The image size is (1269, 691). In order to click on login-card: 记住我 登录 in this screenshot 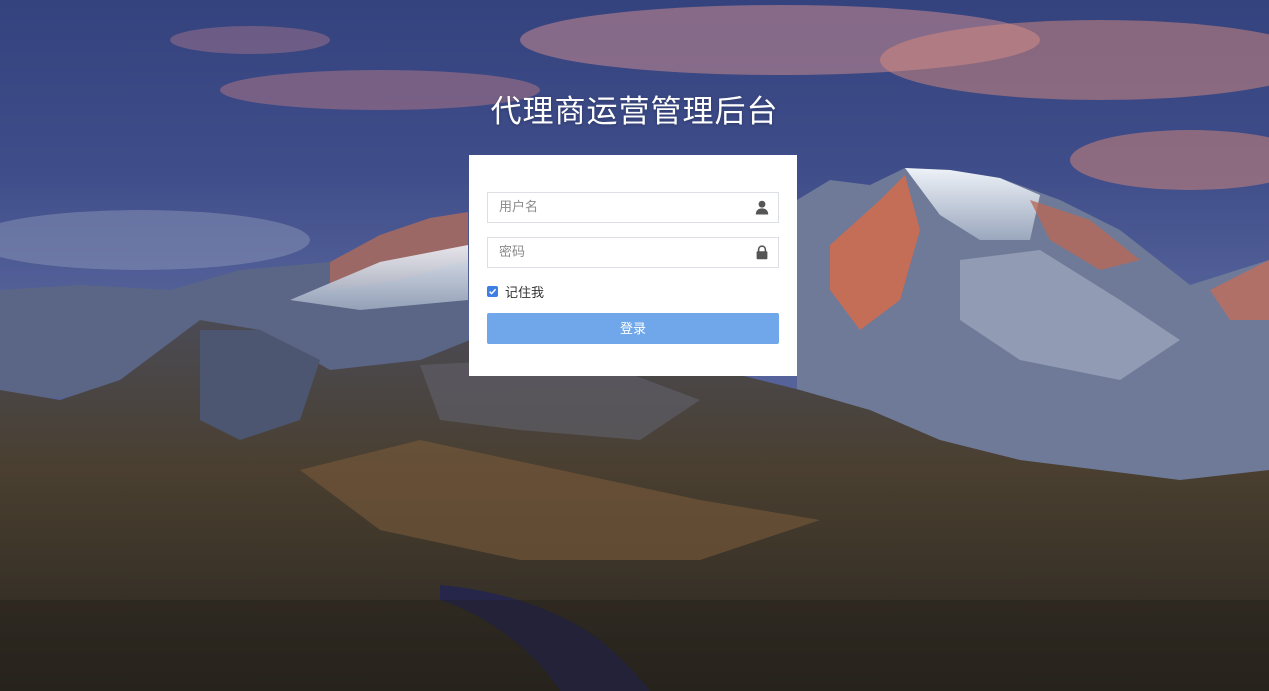, I will do `click(633, 265)`.